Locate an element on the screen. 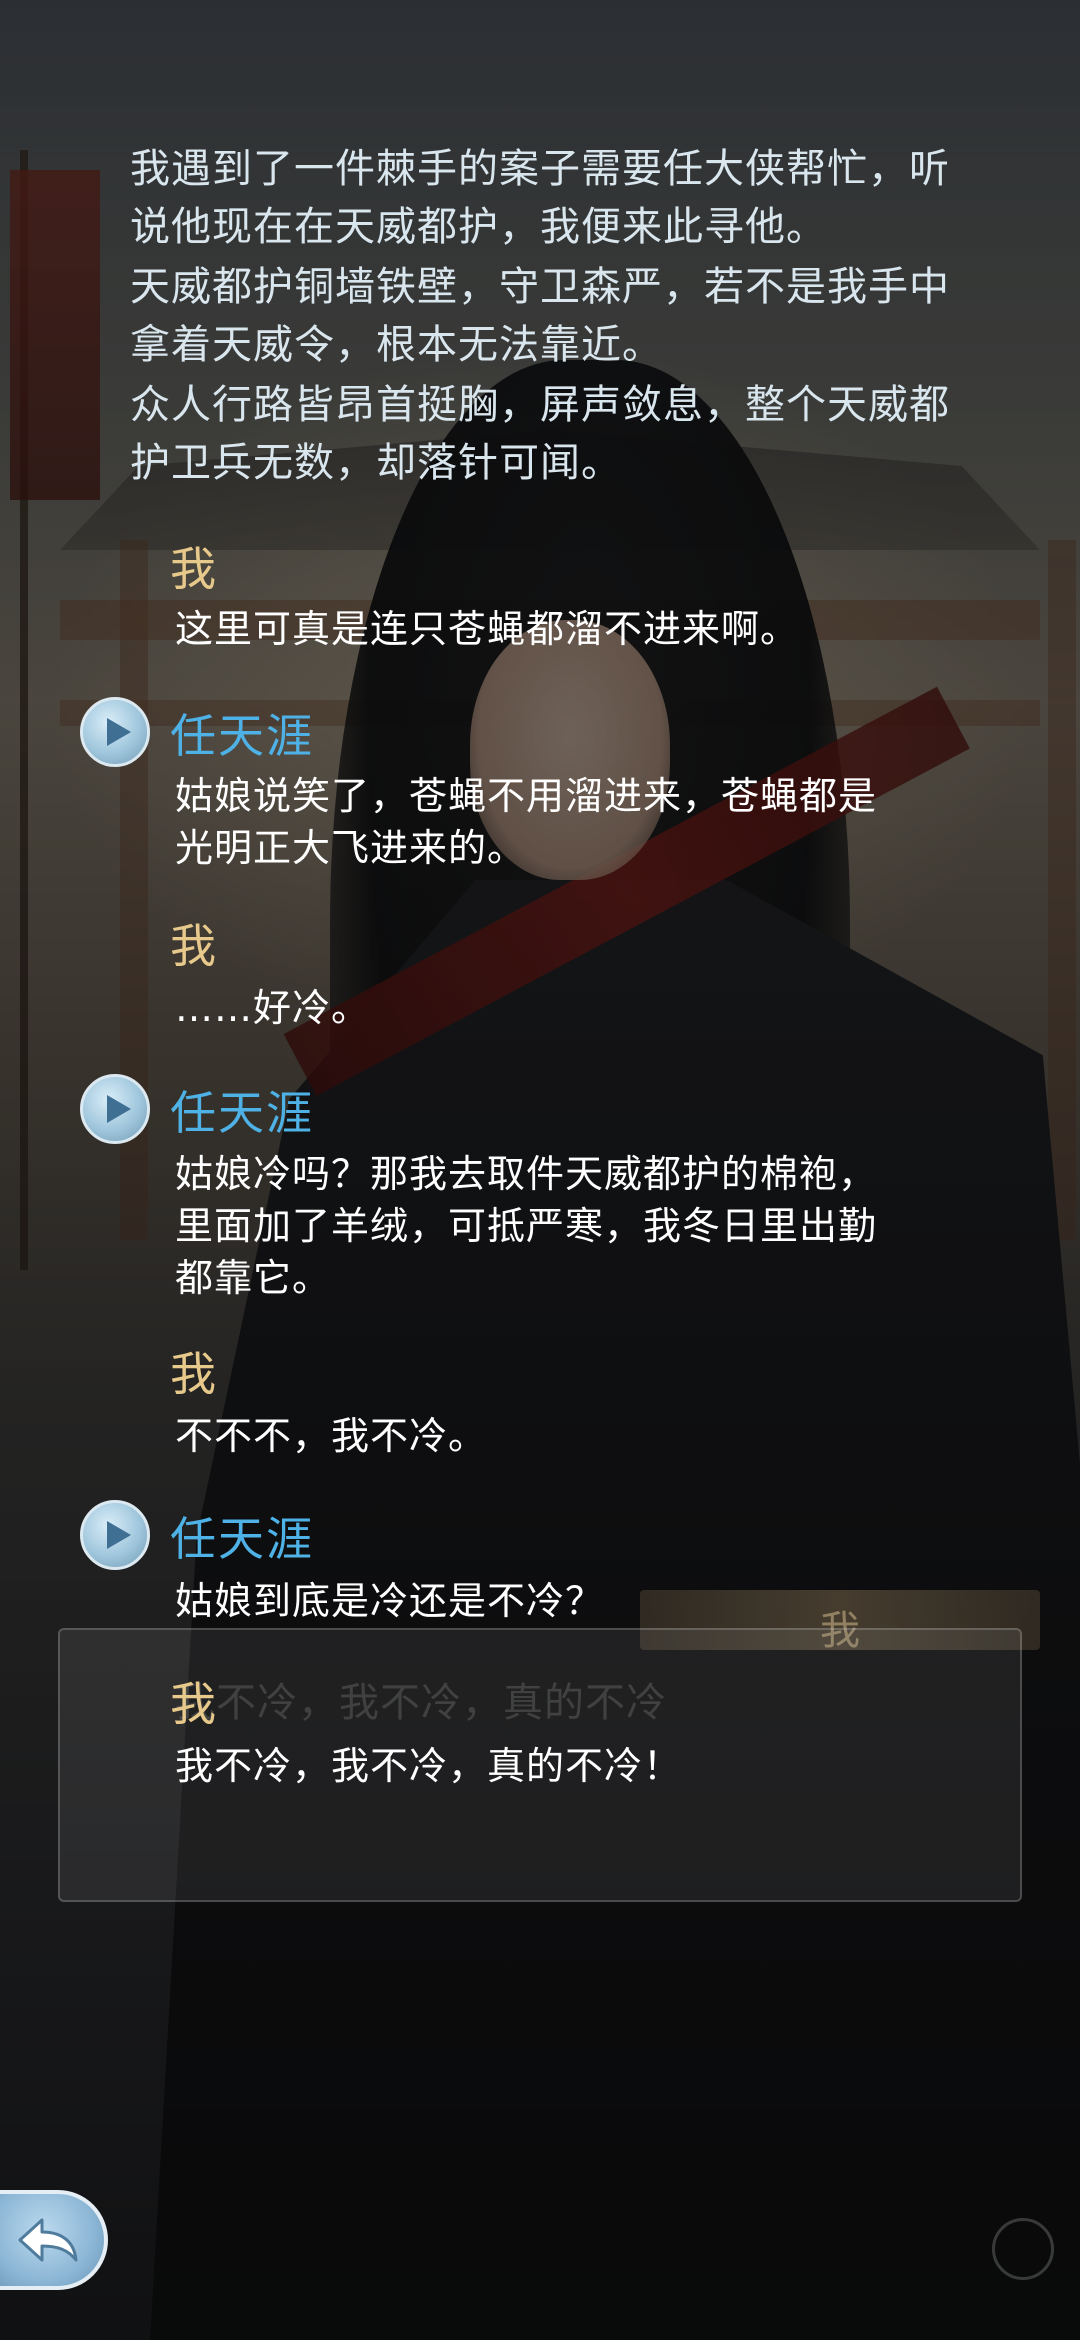 This screenshot has height=2340, width=1080. dialogue-line: 姑娘冷吗？那我去取件天威都护的棉袍，里面加了羊绒，可抵严寒，我冬日里出勤都靠它。 is located at coordinates (526, 1226).